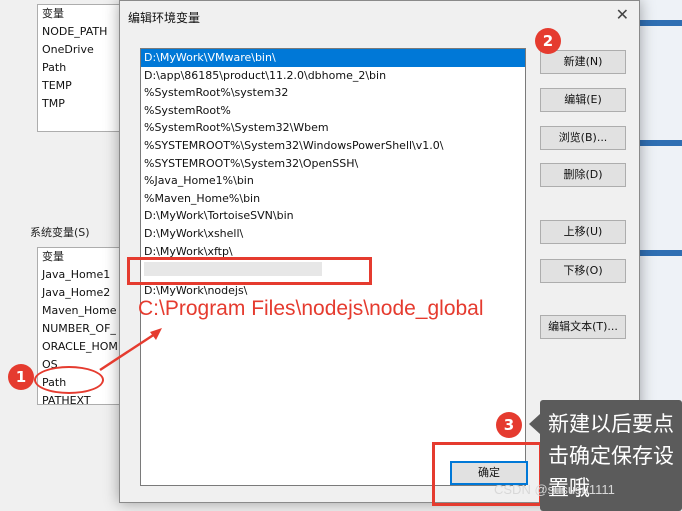 This screenshot has width=682, height=511. What do you see at coordinates (164, 18) in the screenshot?
I see `dialog-title: 编辑环境变量` at bounding box center [164, 18].